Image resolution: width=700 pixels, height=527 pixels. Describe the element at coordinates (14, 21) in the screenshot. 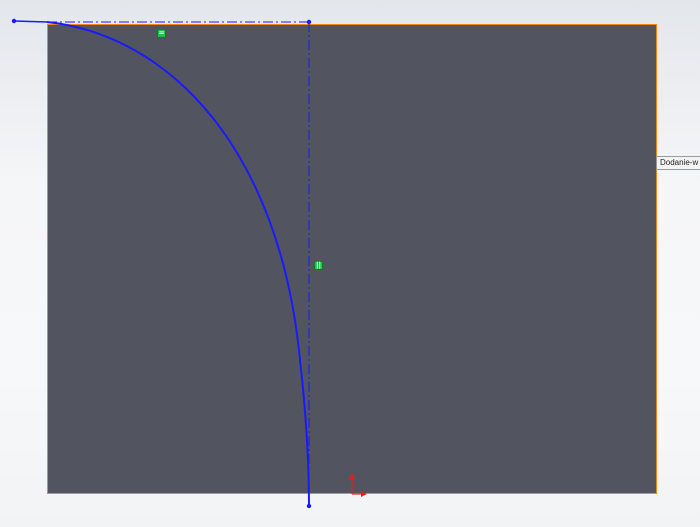

I see `endpoint-left` at that location.